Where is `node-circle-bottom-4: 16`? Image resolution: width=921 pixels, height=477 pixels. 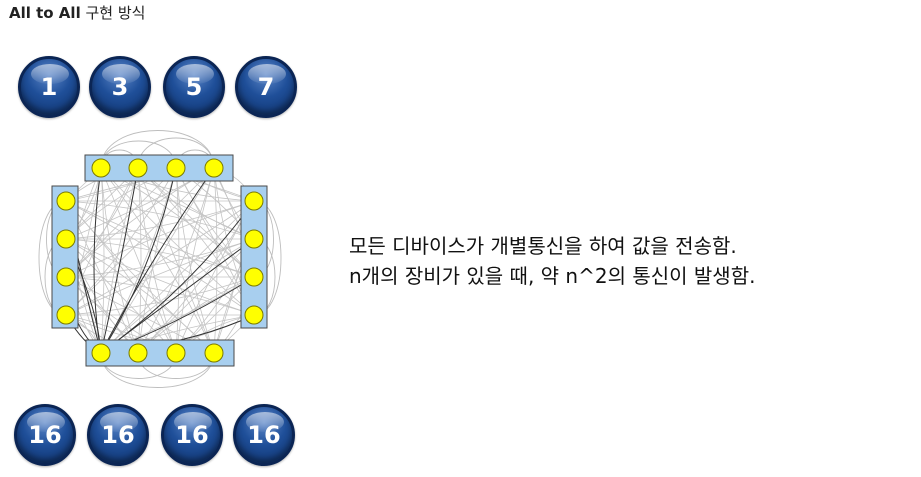
node-circle-bottom-4: 16 is located at coordinates (264, 435).